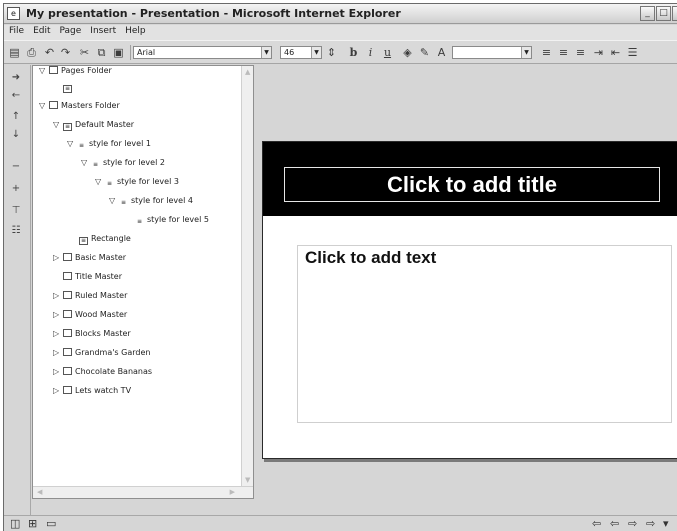  I want to click on menu-icon: ▾, so click(666, 524).